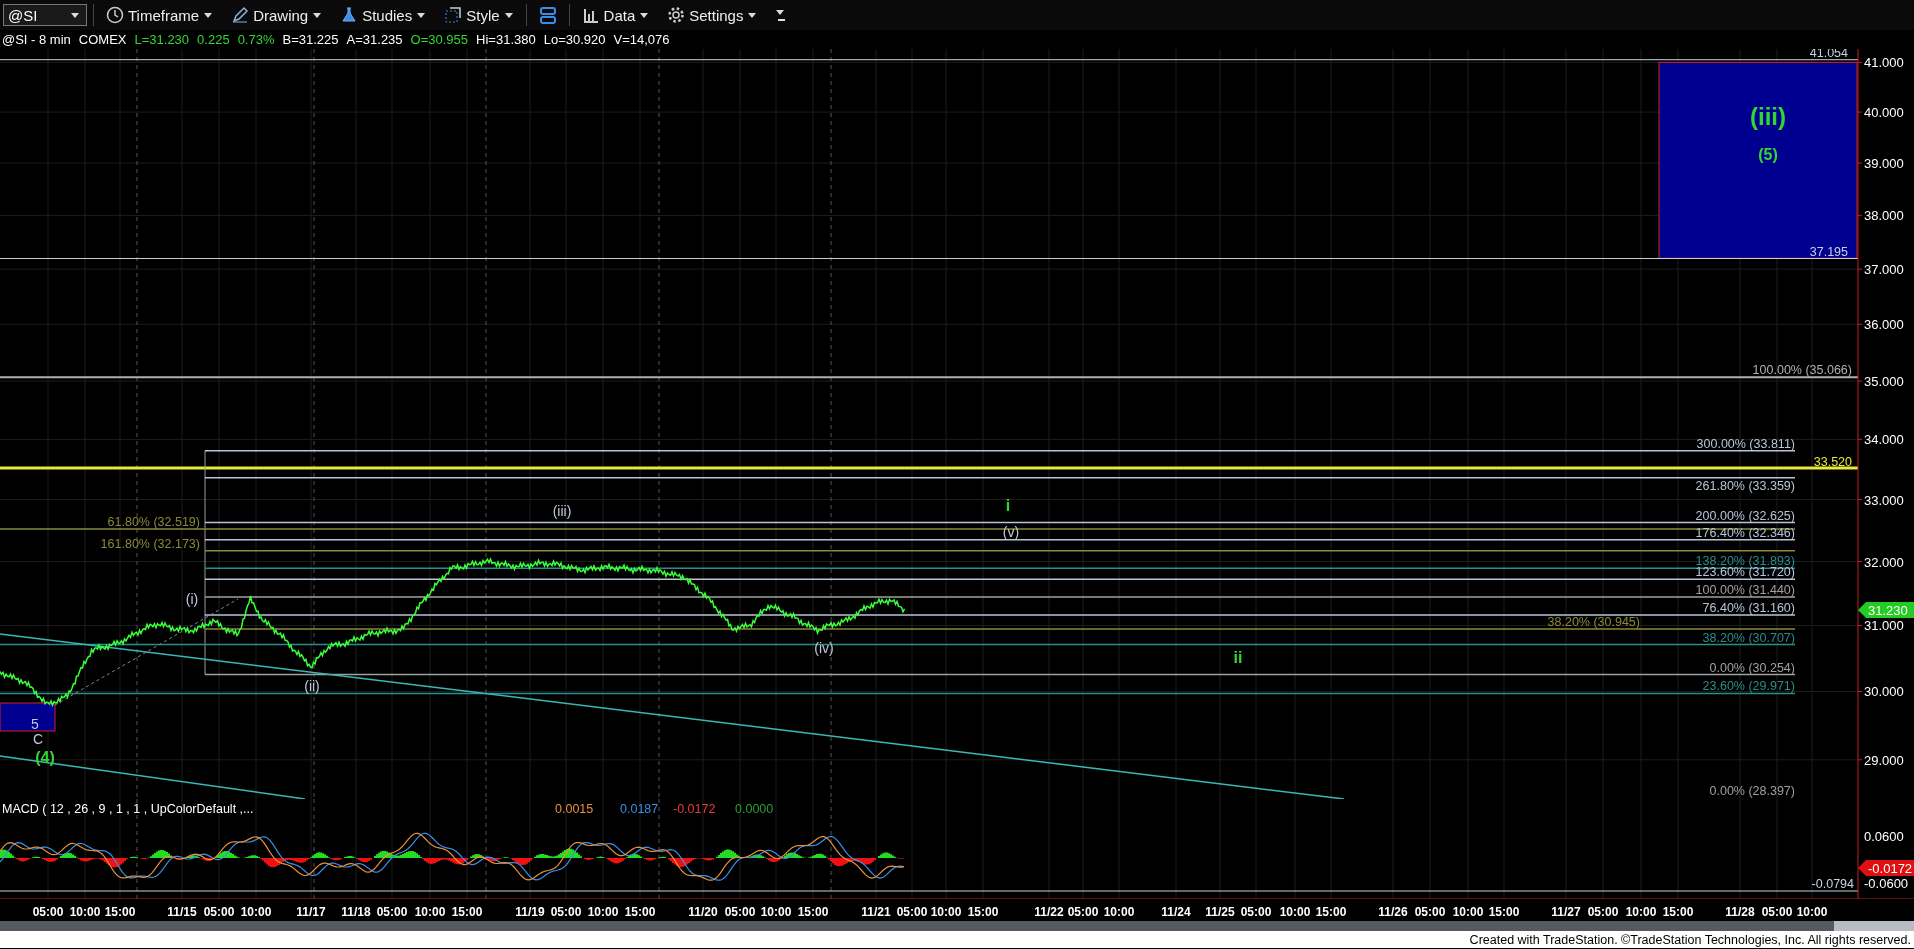  I want to click on toolbar-button: Drawing, so click(277, 15).